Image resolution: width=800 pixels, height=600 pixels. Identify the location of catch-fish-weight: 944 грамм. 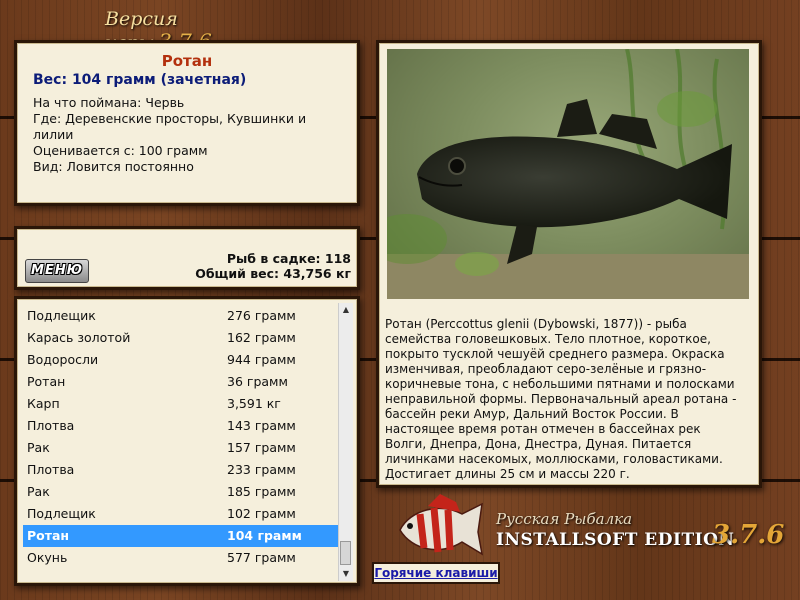
(261, 359).